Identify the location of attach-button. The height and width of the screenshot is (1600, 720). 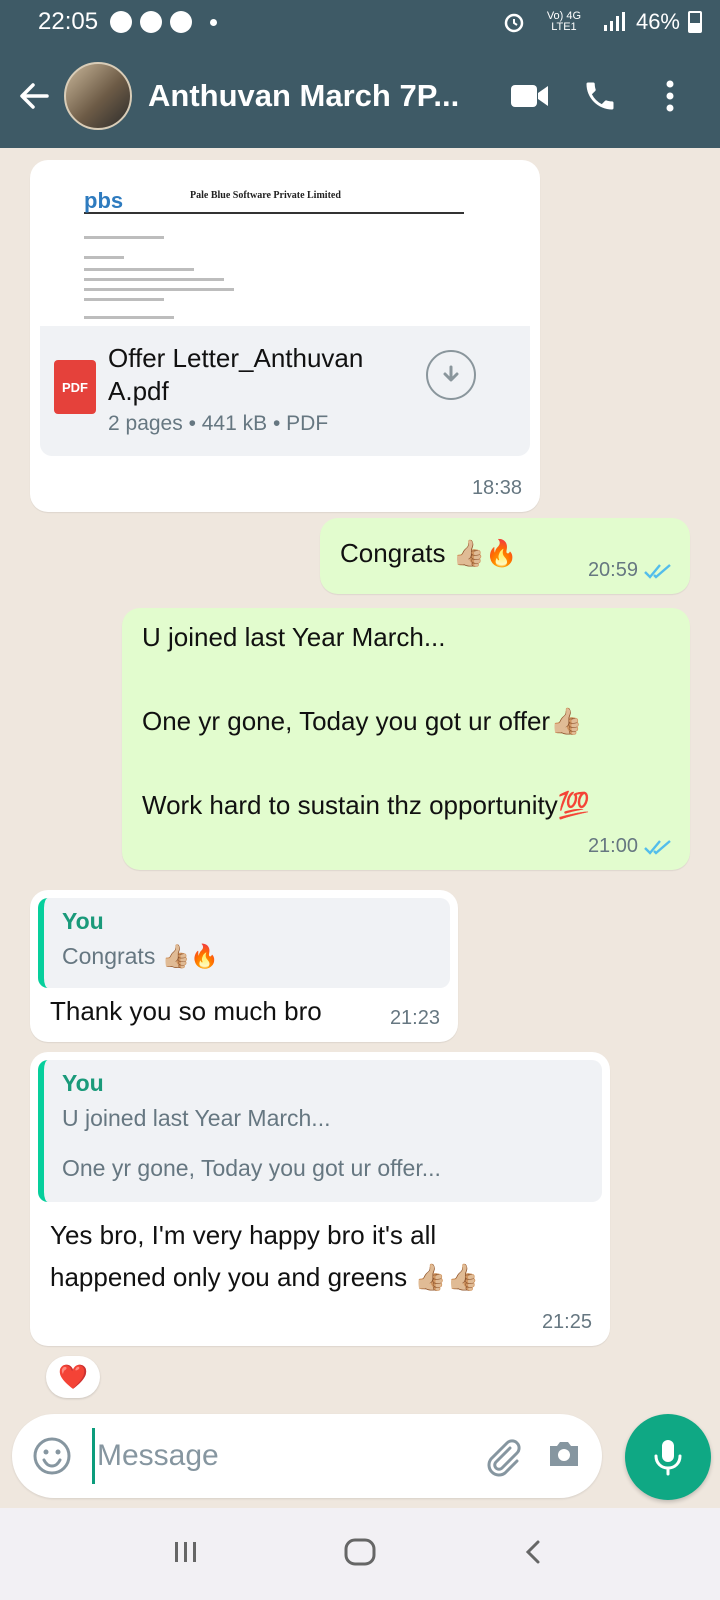
(502, 1458).